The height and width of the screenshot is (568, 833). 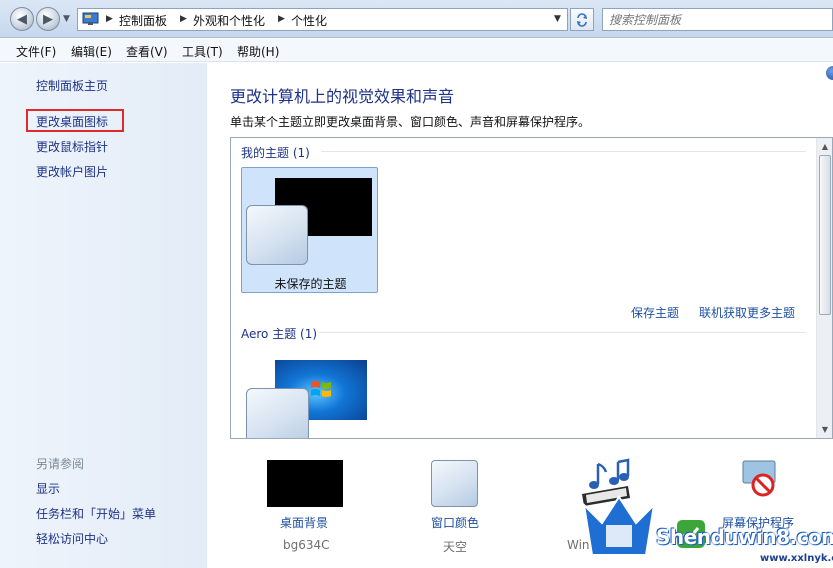 What do you see at coordinates (72, 171) in the screenshot?
I see `sidebar-link-account-picture: 更改帐户图片` at bounding box center [72, 171].